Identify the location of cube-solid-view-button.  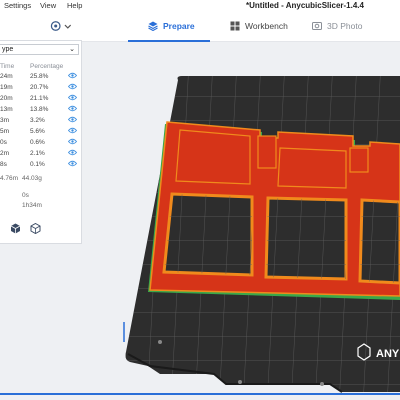
(16, 229).